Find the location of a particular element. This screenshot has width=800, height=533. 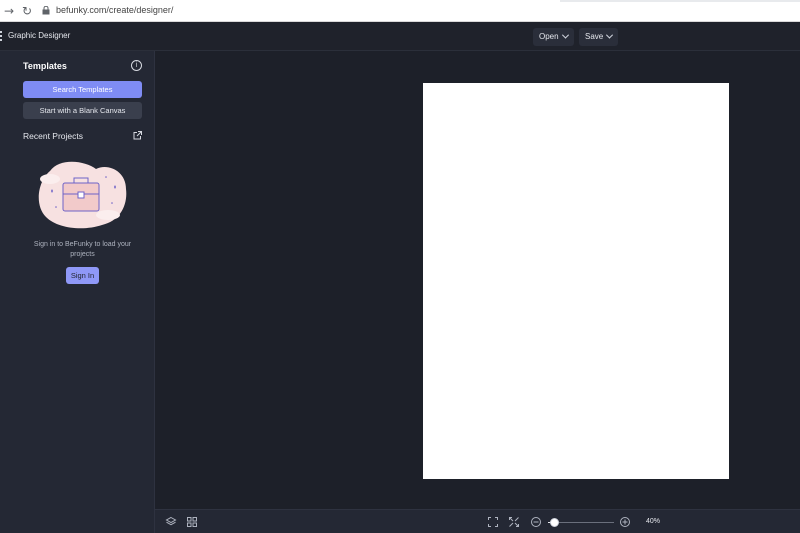

grid-icon is located at coordinates (192, 522).